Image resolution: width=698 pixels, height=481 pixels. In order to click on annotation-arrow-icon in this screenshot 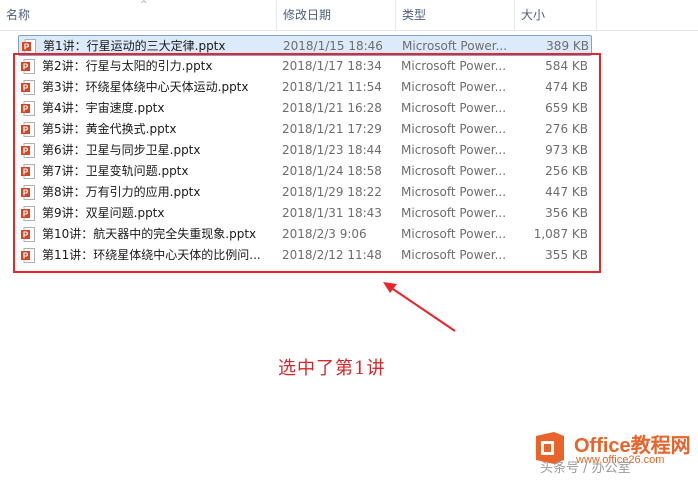, I will do `click(419, 307)`.